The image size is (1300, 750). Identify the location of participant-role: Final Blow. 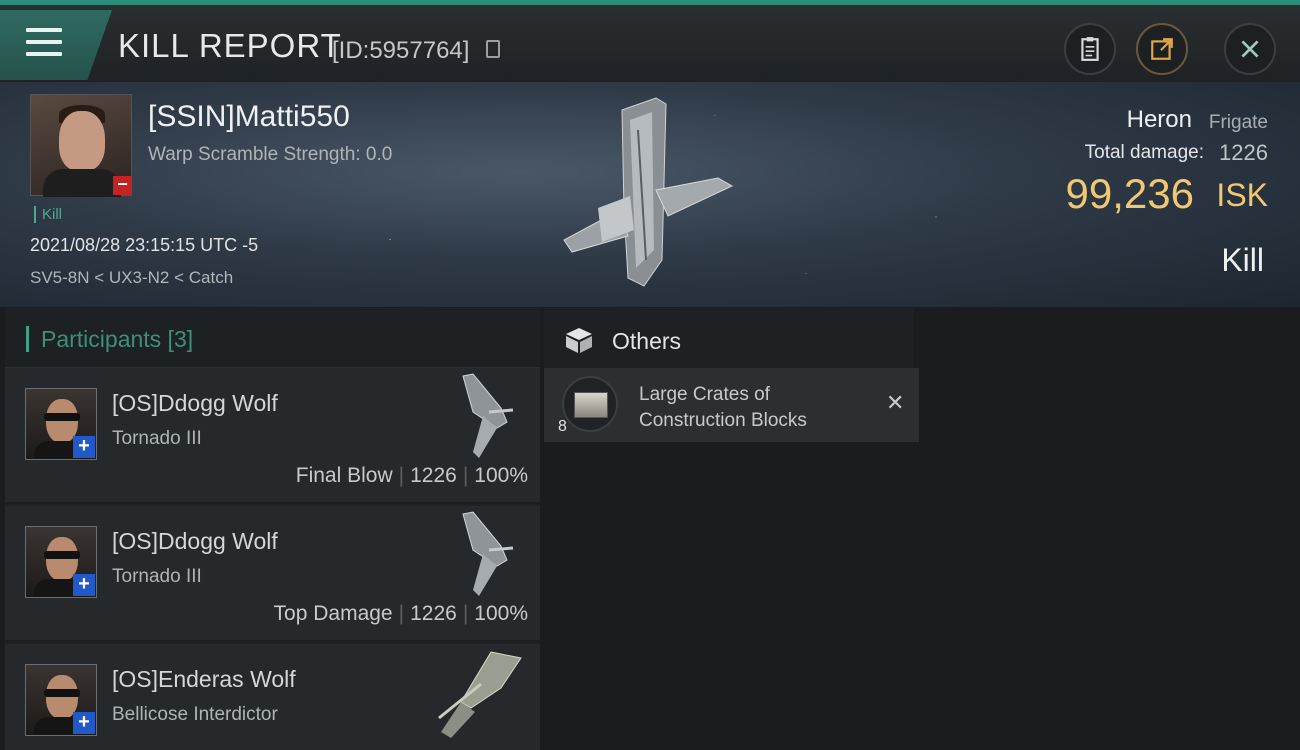
(344, 475).